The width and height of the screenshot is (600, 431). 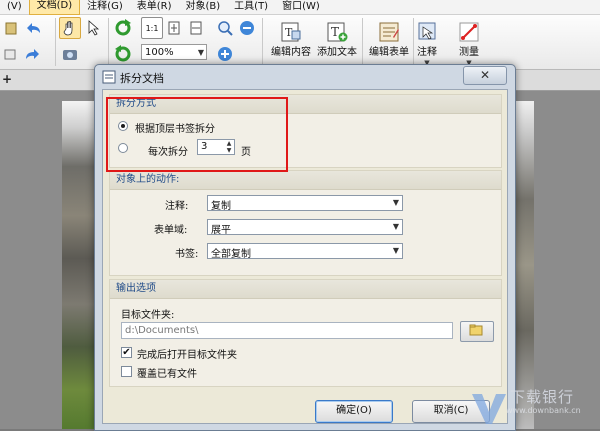 I want to click on snapshot-icon, so click(x=70, y=54).